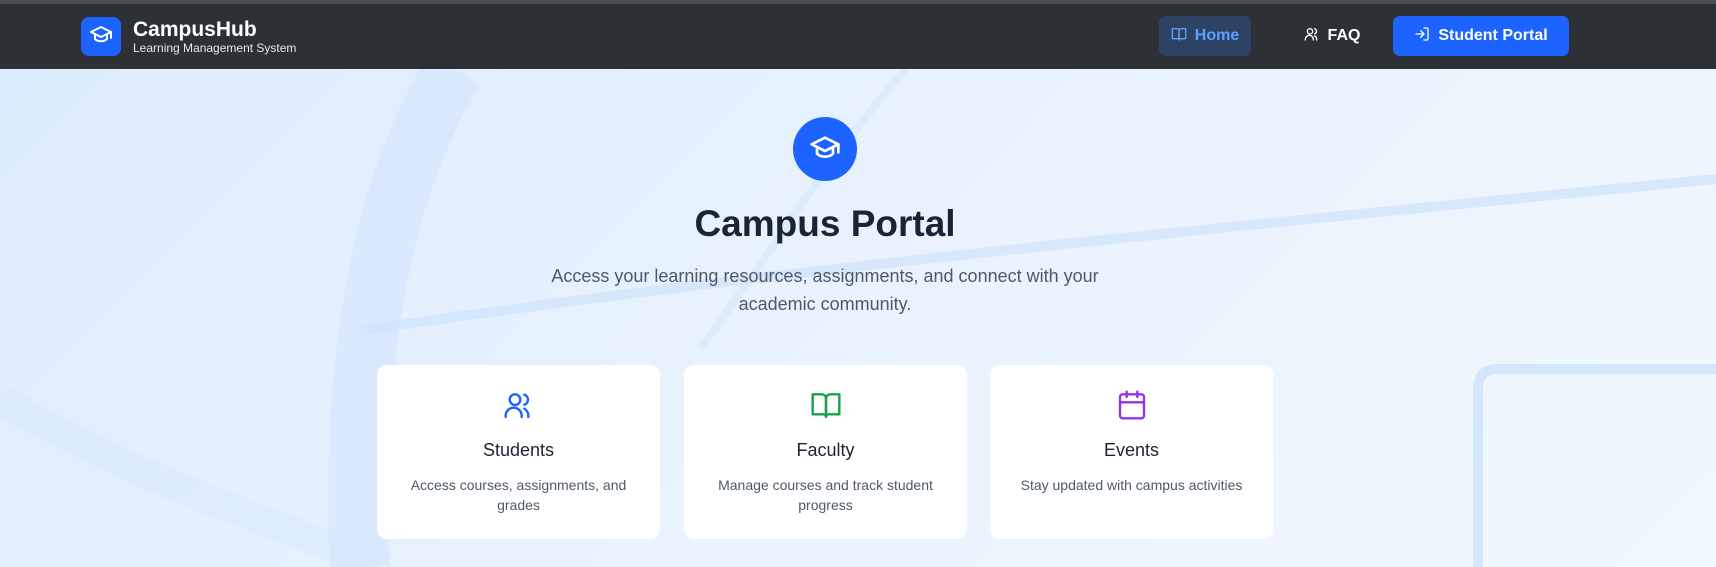 This screenshot has width=1716, height=567. I want to click on card-title: Events, so click(1131, 450).